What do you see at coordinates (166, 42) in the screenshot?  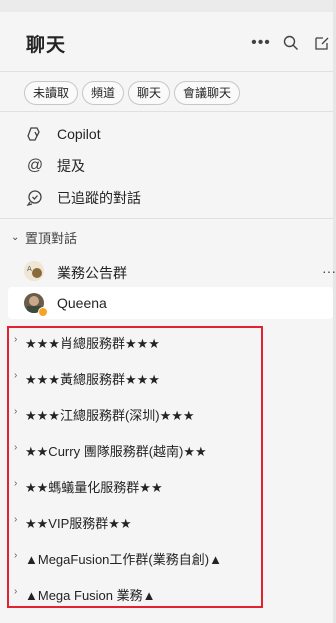 I see `chat-header: 聊天 •••` at bounding box center [166, 42].